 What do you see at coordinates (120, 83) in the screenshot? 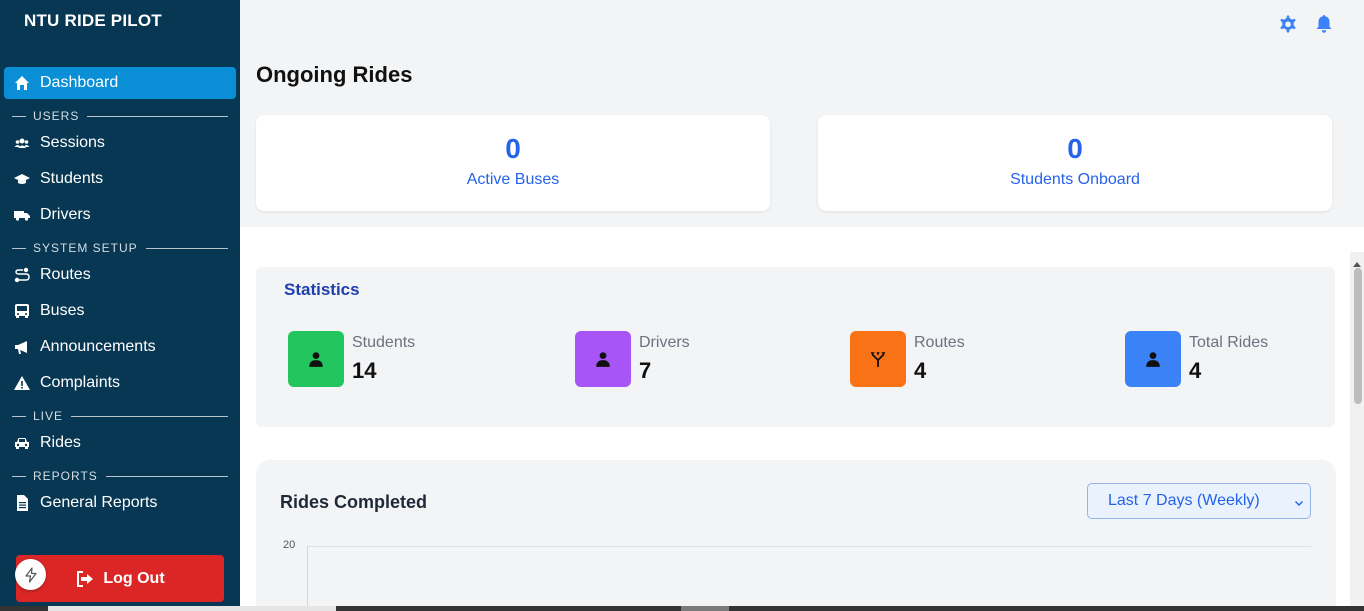
I see `sidebar-item-dashboard: Dashboard` at bounding box center [120, 83].